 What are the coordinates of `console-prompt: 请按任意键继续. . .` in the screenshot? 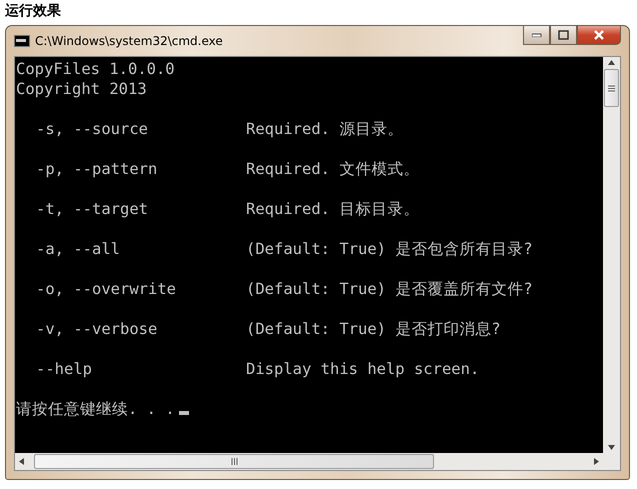 It's located at (95, 409).